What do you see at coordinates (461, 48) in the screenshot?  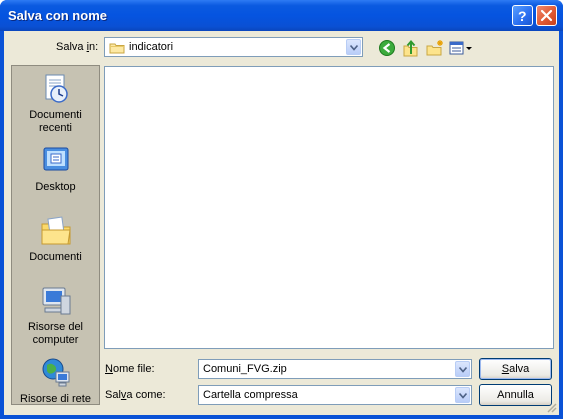 I see `view-menu-icon` at bounding box center [461, 48].